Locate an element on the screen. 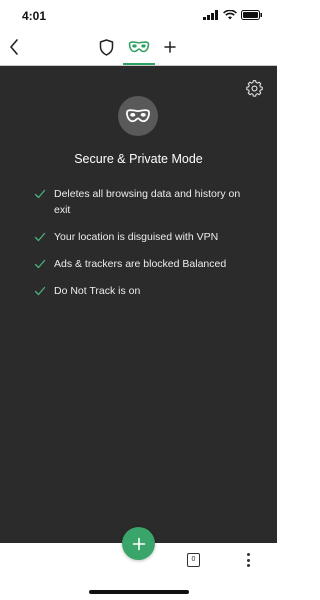  signal-icon is located at coordinates (210, 15).